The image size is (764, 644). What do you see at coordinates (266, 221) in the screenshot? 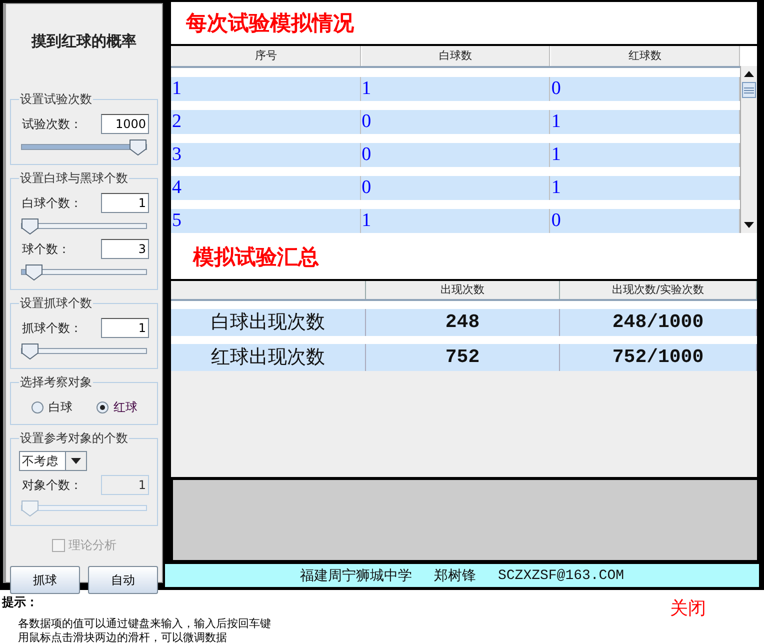
I see `table-cell: 5` at bounding box center [266, 221].